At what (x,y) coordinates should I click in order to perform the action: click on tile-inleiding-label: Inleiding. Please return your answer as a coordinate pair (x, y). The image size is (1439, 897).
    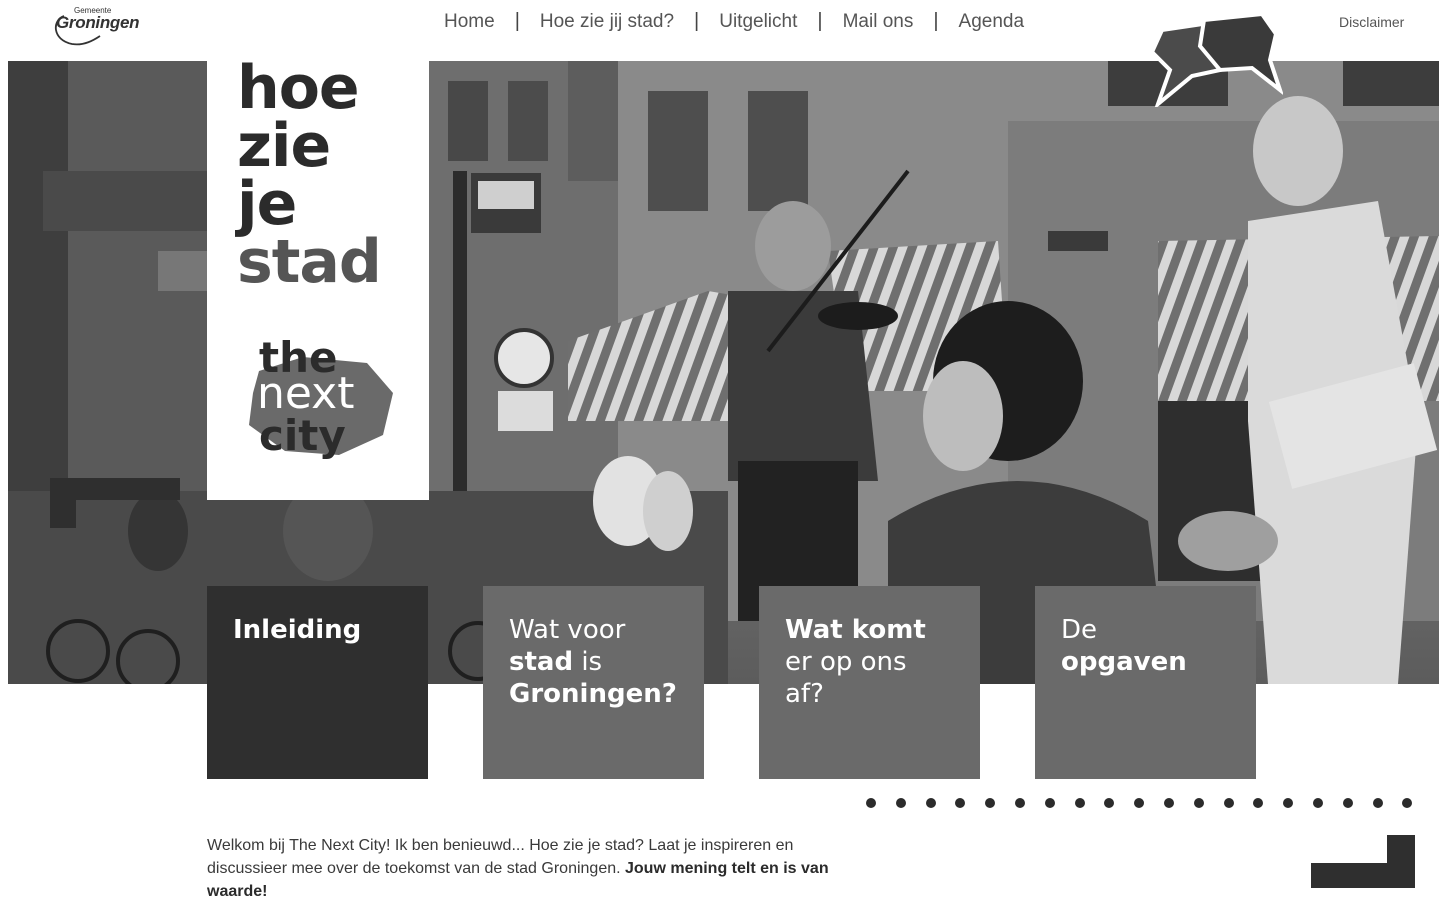
    Looking at the image, I should click on (297, 630).